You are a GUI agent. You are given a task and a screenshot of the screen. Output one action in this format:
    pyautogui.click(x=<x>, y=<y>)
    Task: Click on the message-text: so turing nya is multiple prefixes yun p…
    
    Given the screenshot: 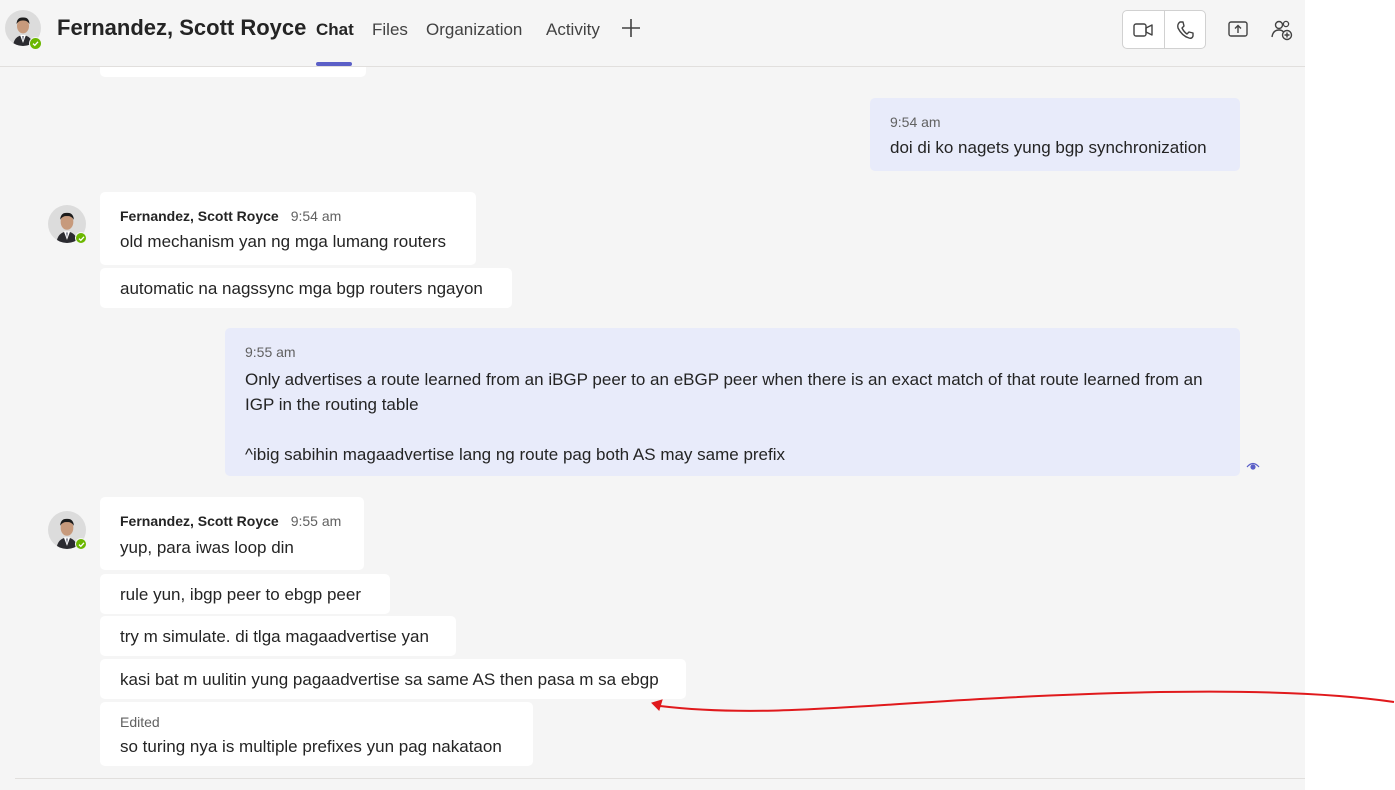 What is the action you would take?
    pyautogui.click(x=311, y=746)
    